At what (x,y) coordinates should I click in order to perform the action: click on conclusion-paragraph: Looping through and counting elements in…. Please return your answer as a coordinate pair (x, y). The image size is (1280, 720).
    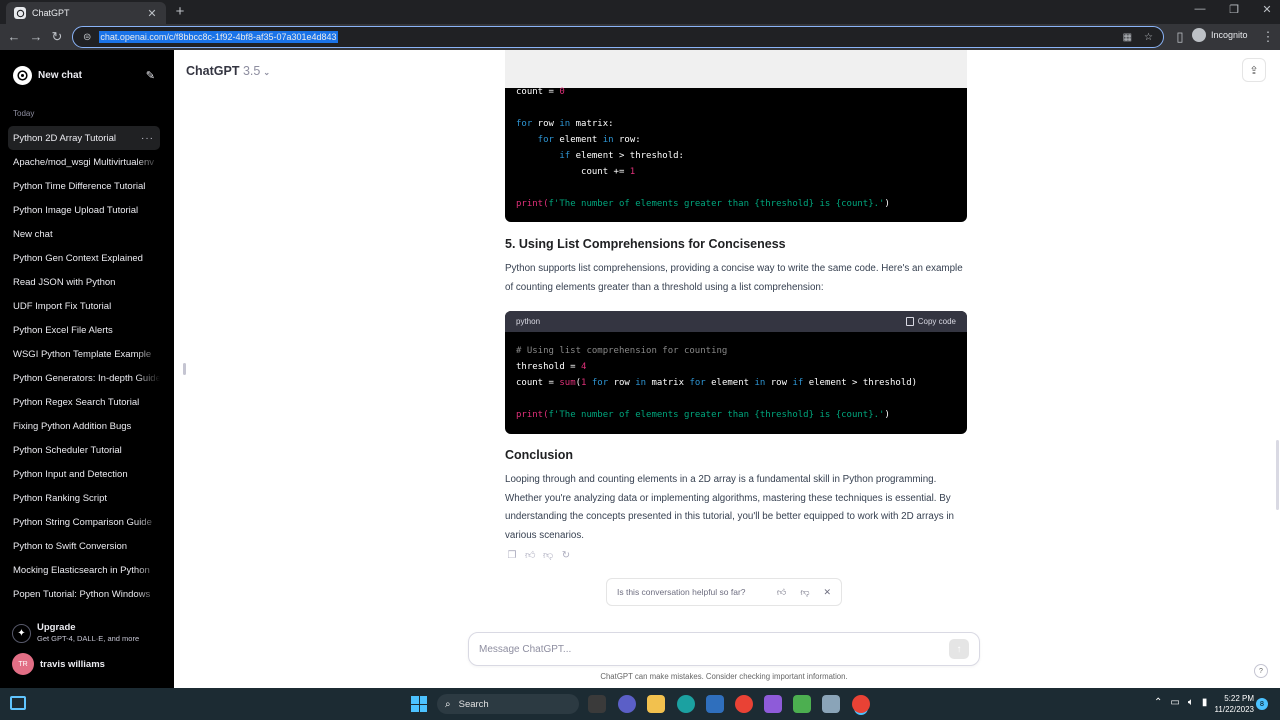
    Looking at the image, I should click on (729, 507).